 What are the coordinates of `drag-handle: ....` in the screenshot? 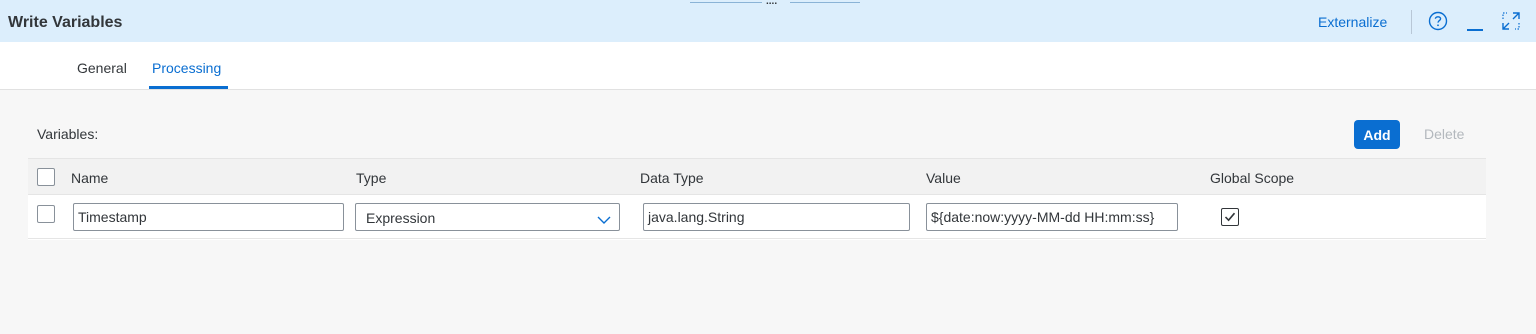 It's located at (775, 3).